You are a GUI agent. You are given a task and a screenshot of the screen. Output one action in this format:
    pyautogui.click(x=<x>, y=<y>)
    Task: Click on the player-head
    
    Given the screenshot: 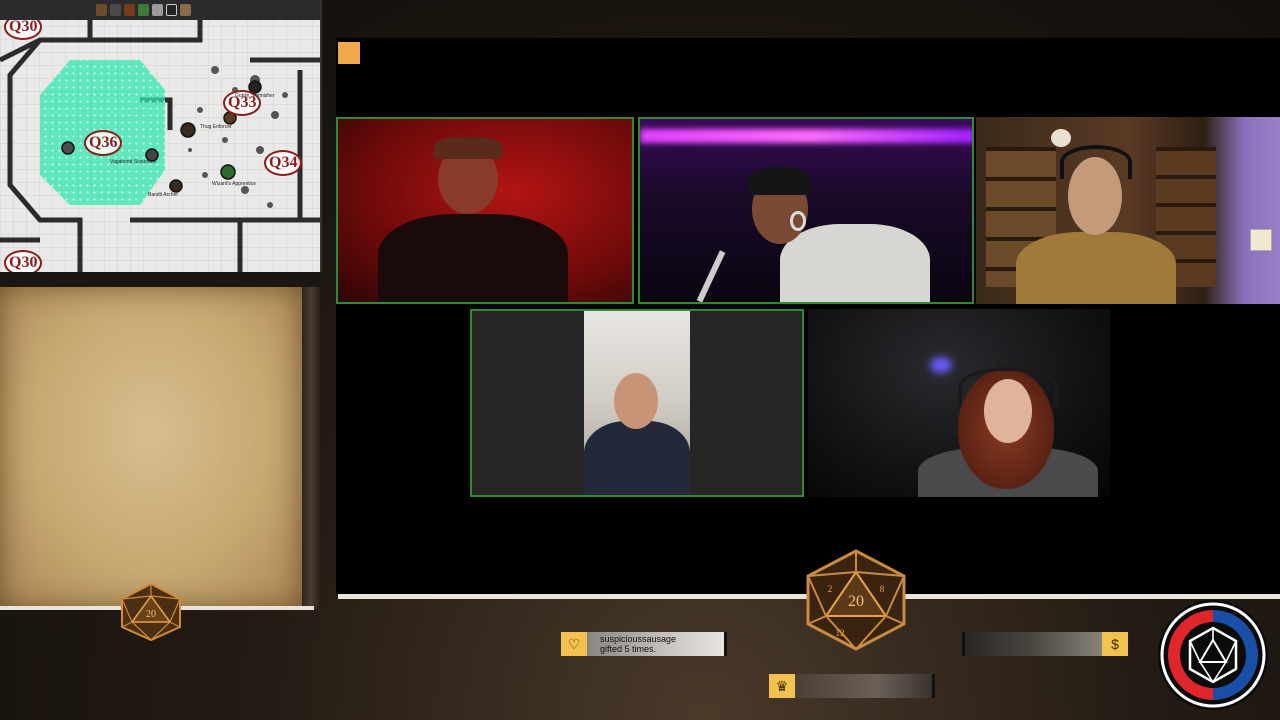 What is the action you would take?
    pyautogui.click(x=636, y=401)
    